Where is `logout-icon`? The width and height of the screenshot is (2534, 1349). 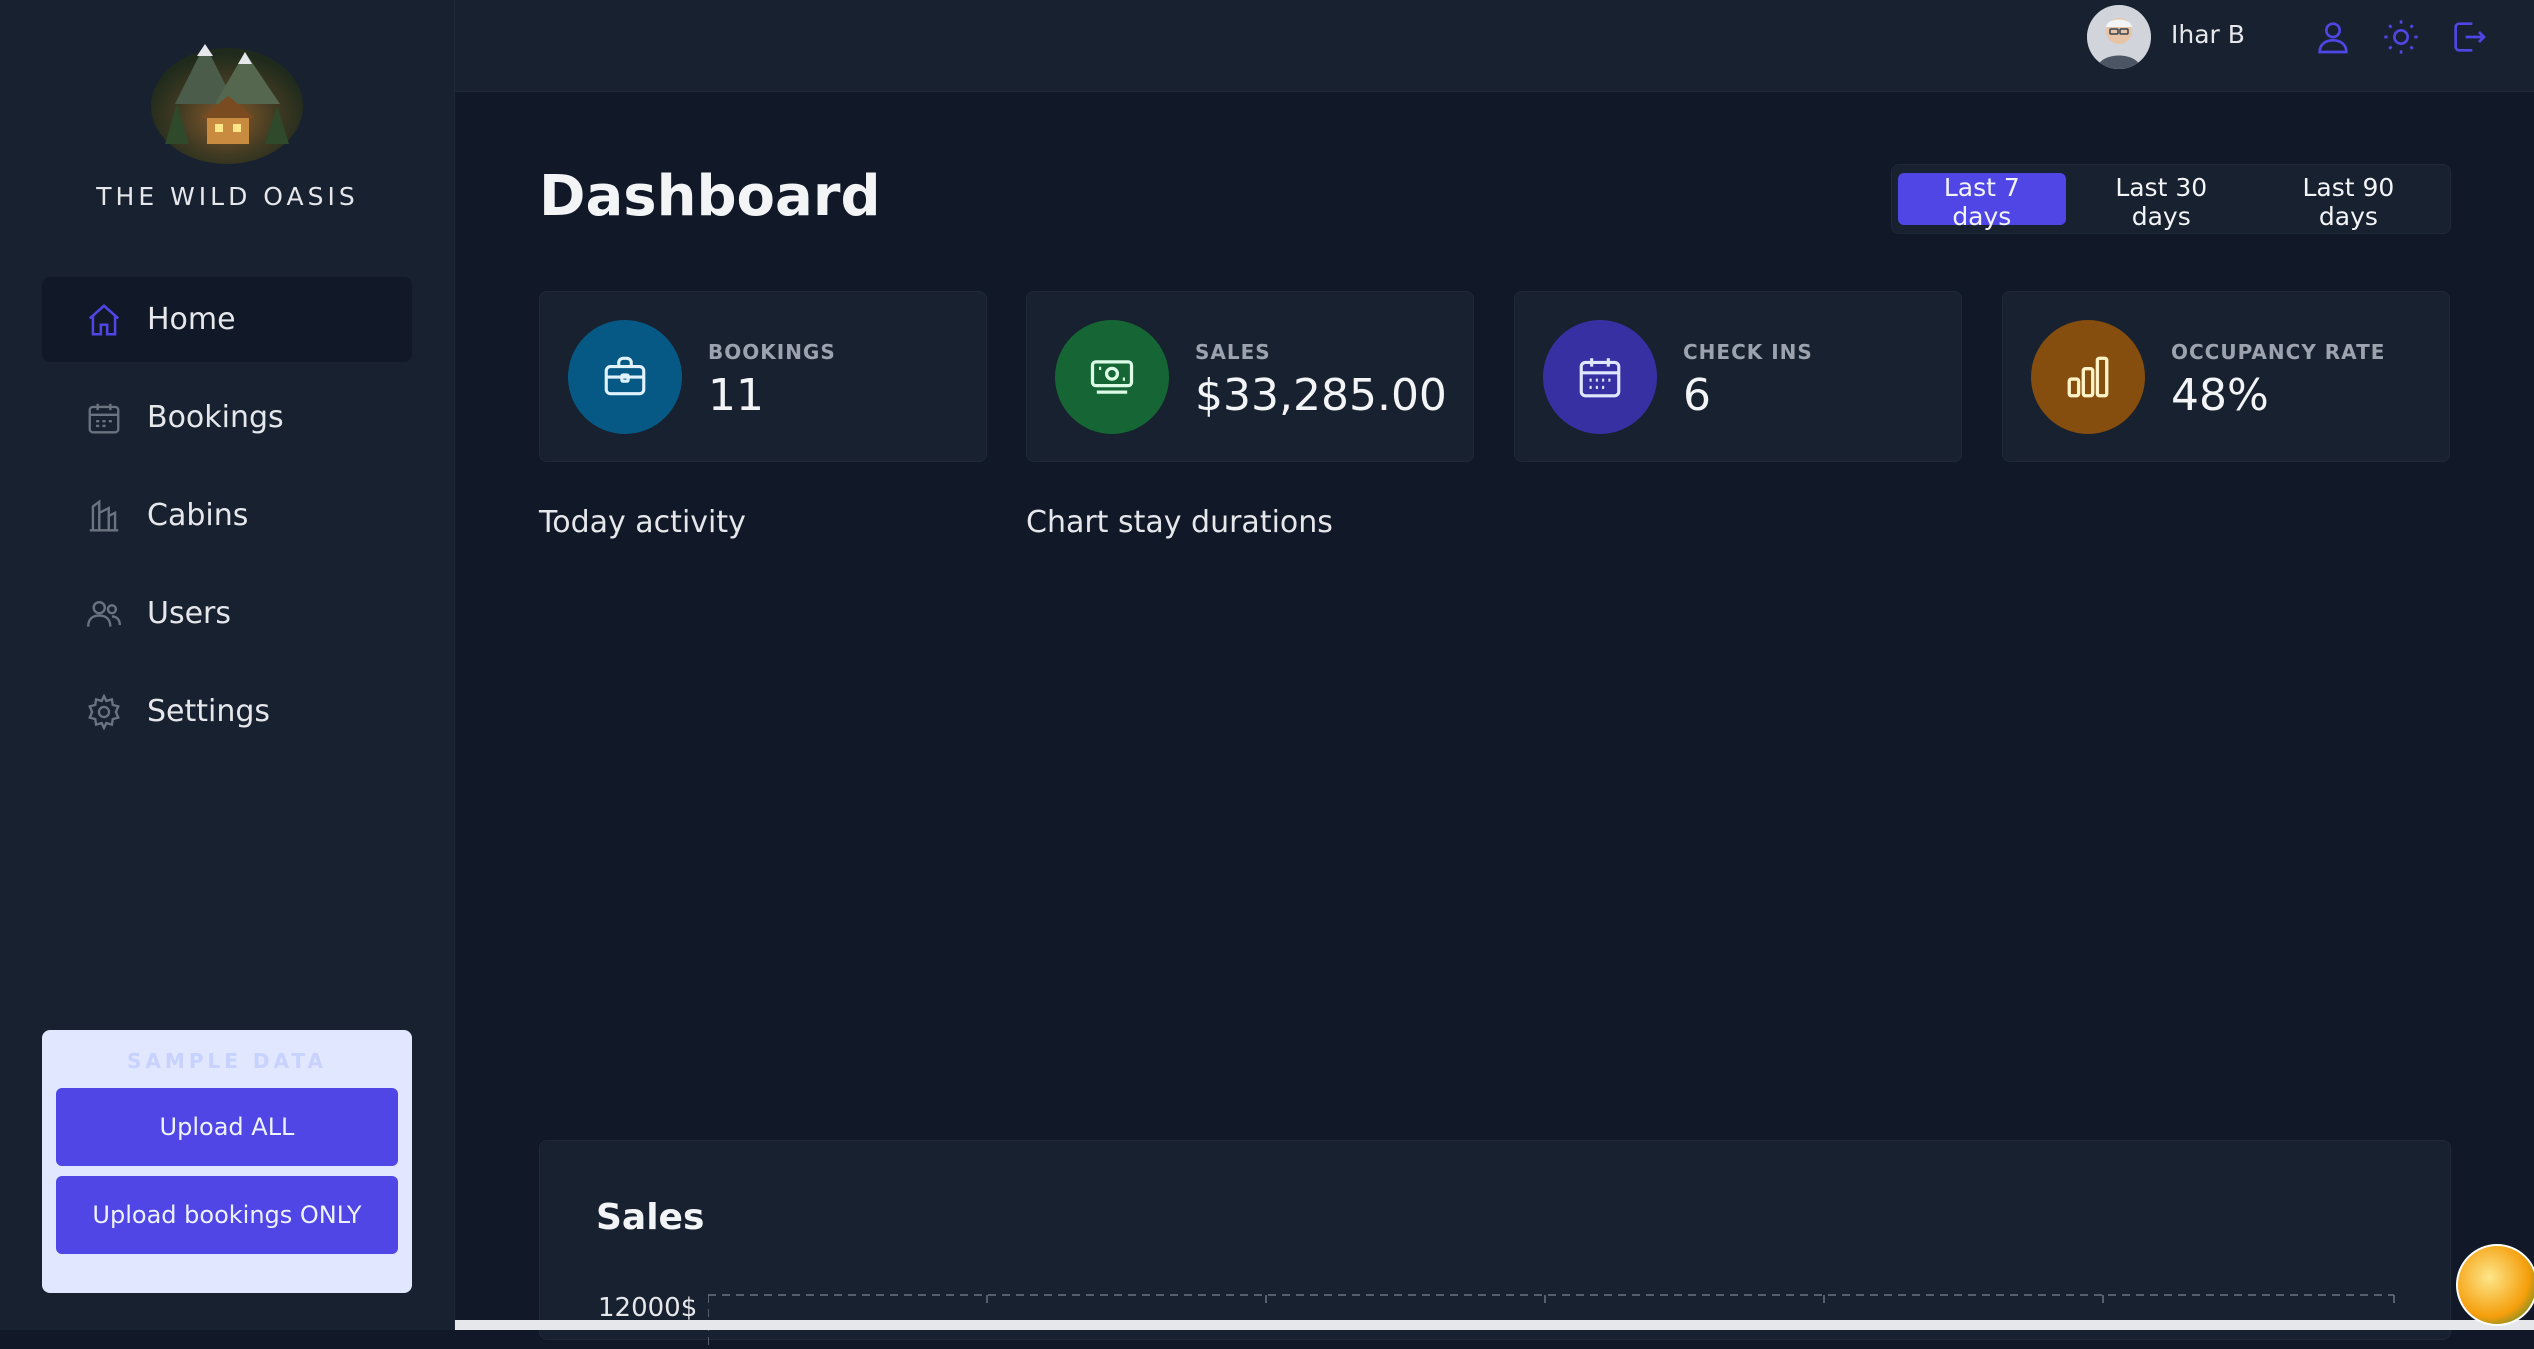
logout-icon is located at coordinates (2469, 37).